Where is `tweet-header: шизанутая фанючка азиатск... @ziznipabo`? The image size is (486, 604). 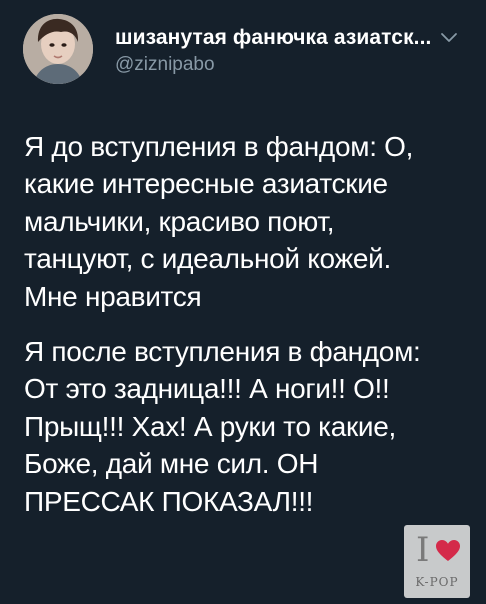 tweet-header: шизанутая фанючка азиатск... @ziznipabo is located at coordinates (243, 49).